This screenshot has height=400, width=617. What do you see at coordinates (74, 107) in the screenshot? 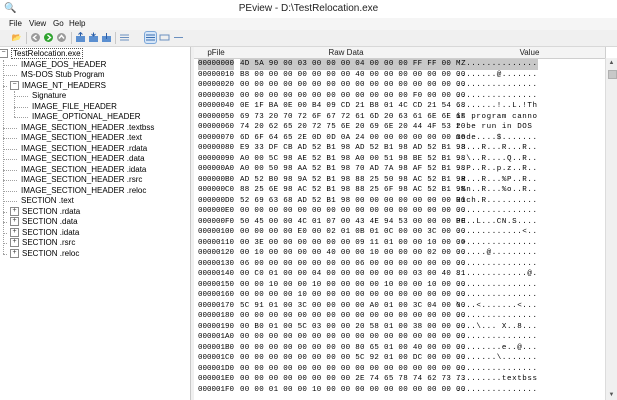
I see `tree-item: IMAGE_FILE_HEADER` at bounding box center [74, 107].